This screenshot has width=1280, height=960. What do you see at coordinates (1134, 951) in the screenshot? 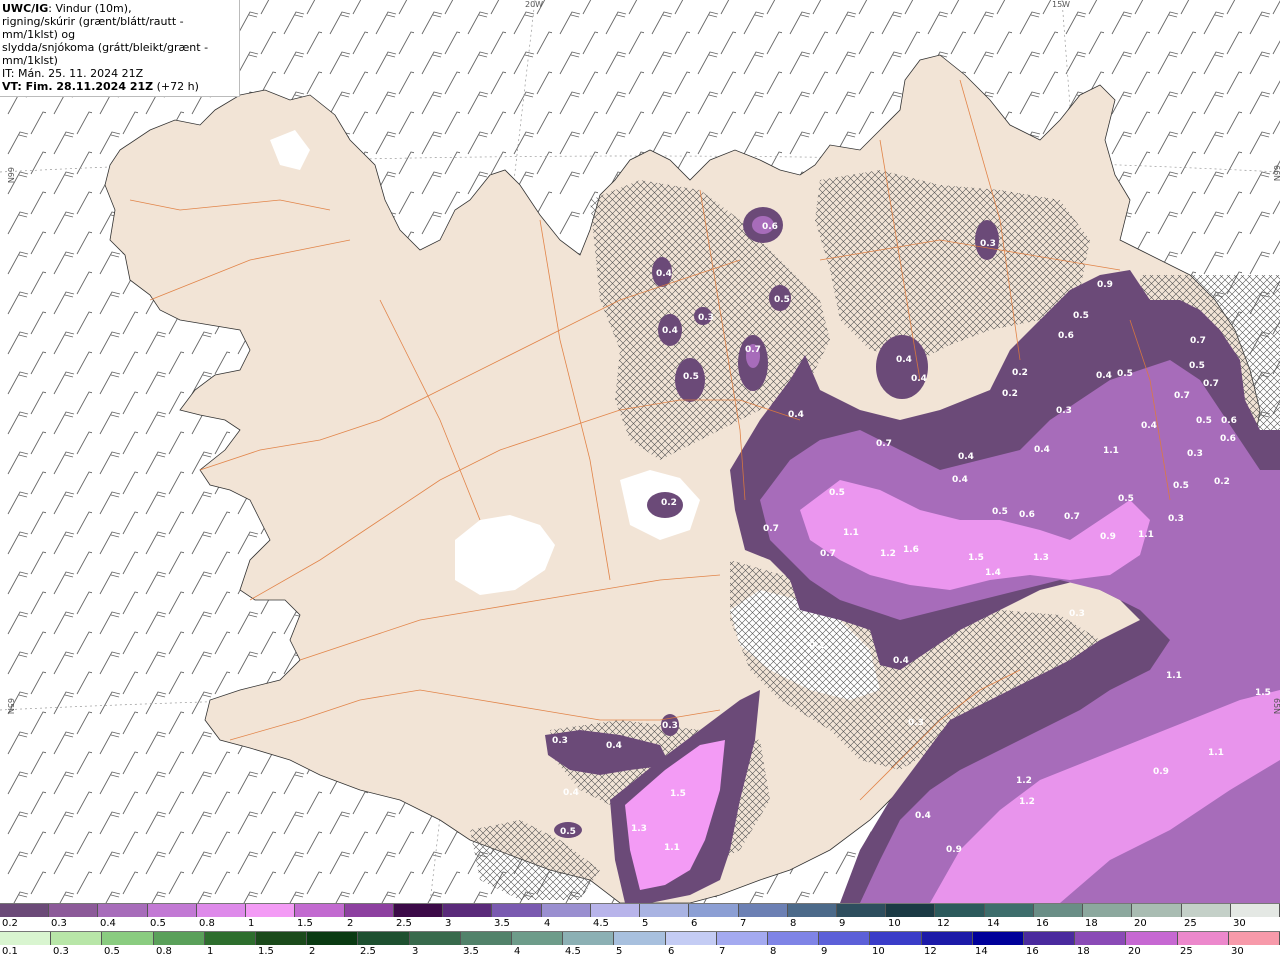
I see `legend-label: 20` at bounding box center [1134, 951].